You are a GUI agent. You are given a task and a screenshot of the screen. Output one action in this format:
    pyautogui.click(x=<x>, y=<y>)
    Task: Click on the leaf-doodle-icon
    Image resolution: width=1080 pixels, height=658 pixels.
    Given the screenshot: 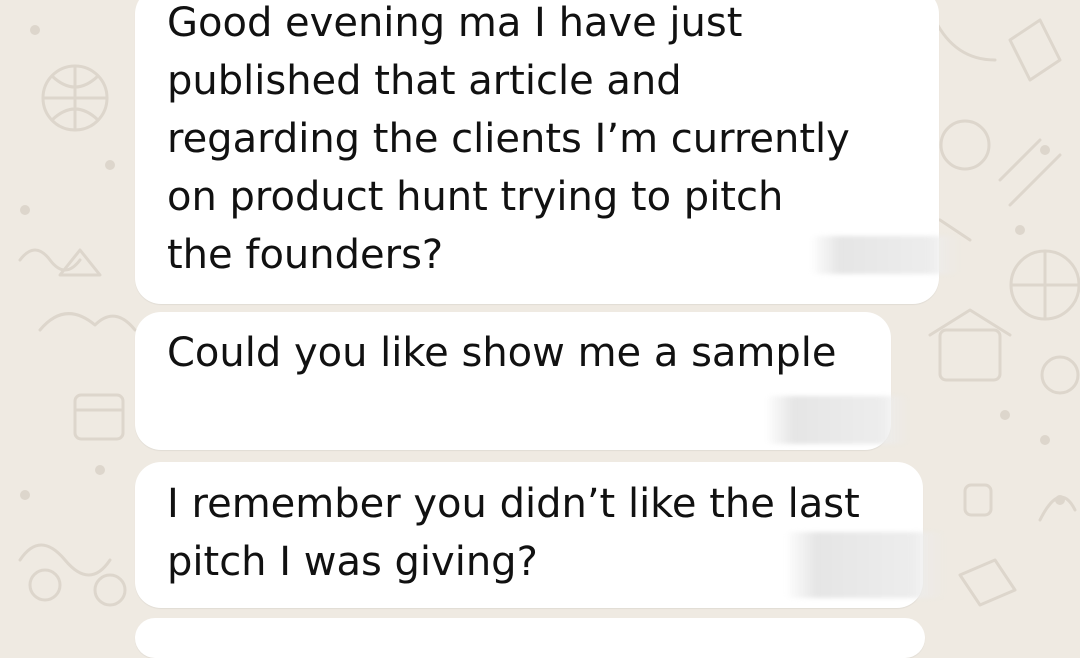 What is the action you would take?
    pyautogui.click(x=1057, y=508)
    